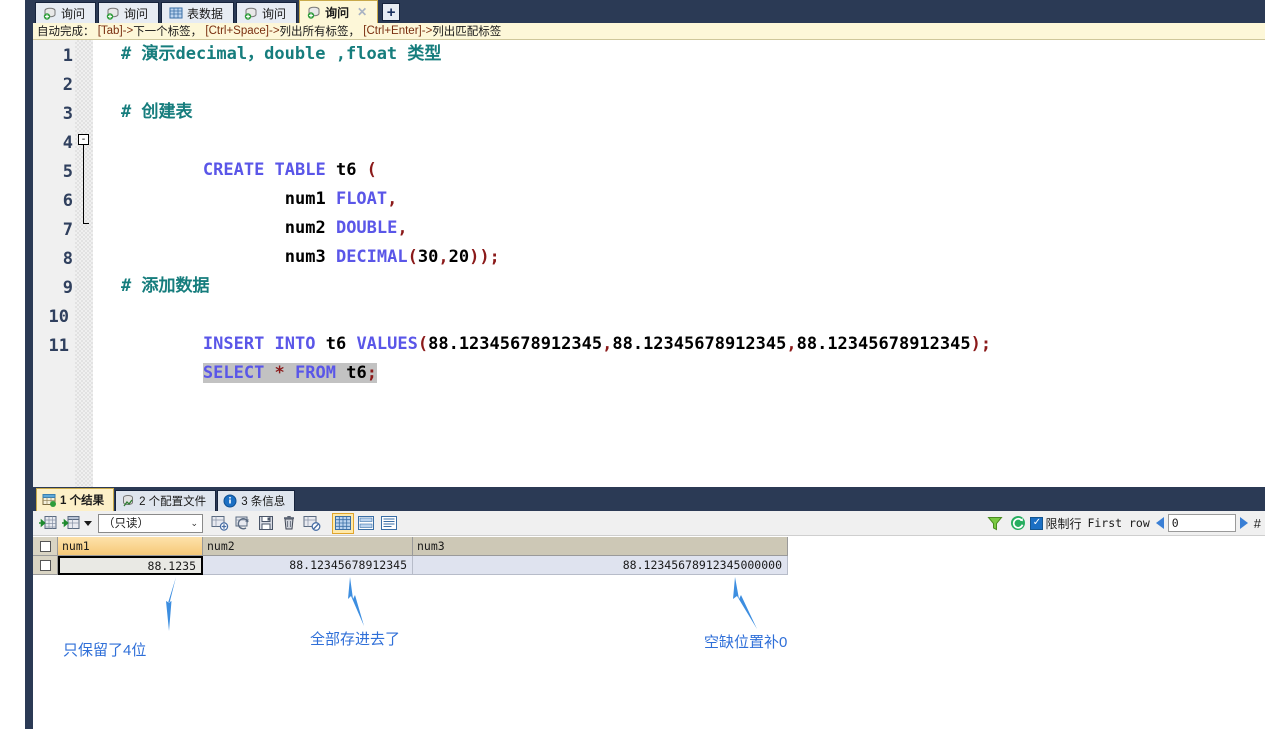  What do you see at coordinates (308, 546) in the screenshot?
I see `column-header-num2: num2` at bounding box center [308, 546].